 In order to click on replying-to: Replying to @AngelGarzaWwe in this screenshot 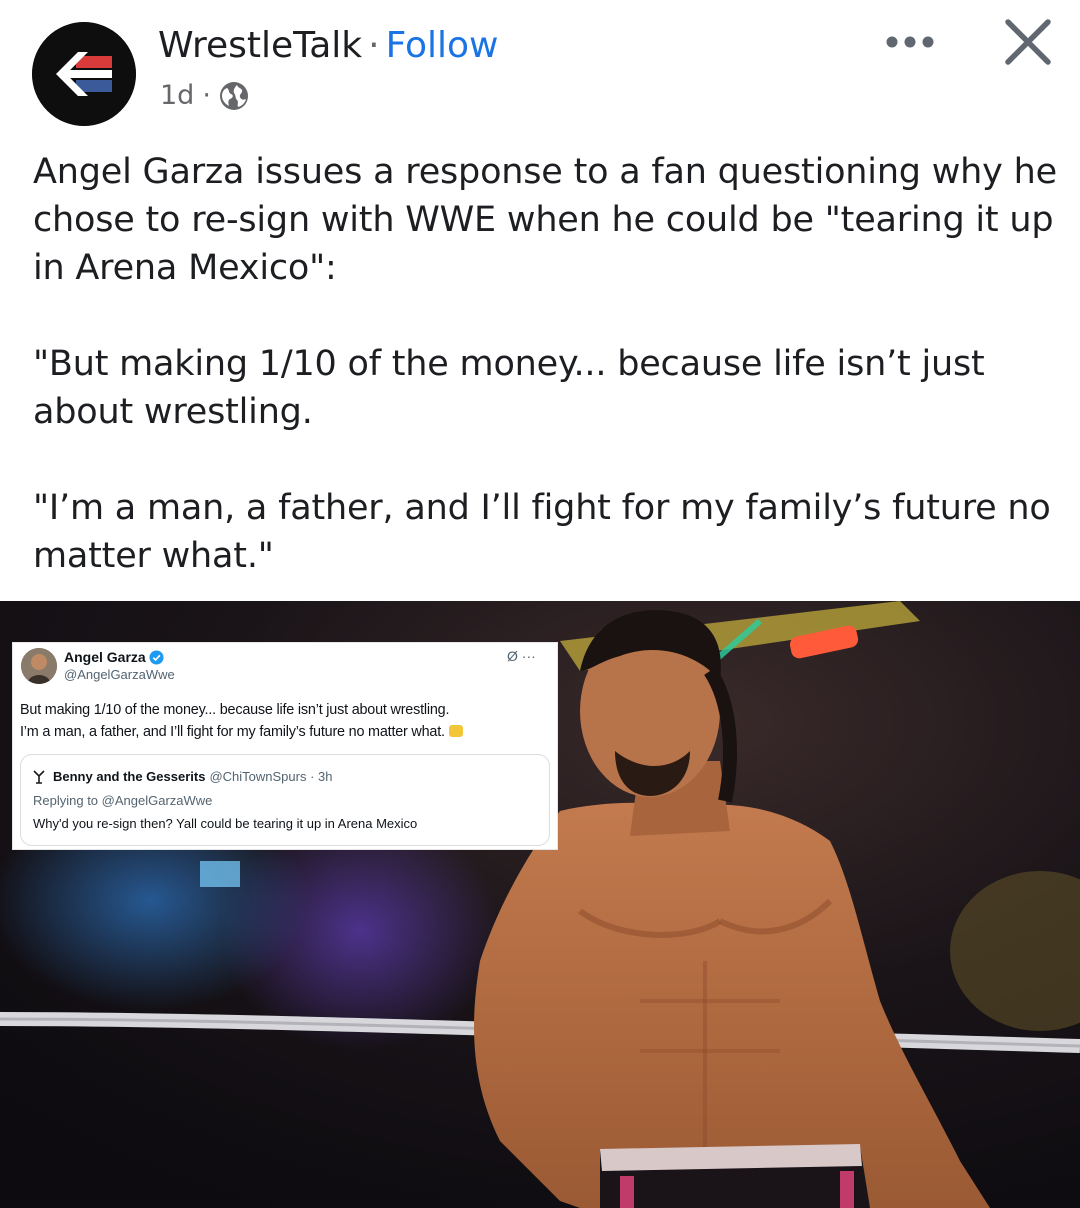, I will do `click(123, 800)`.